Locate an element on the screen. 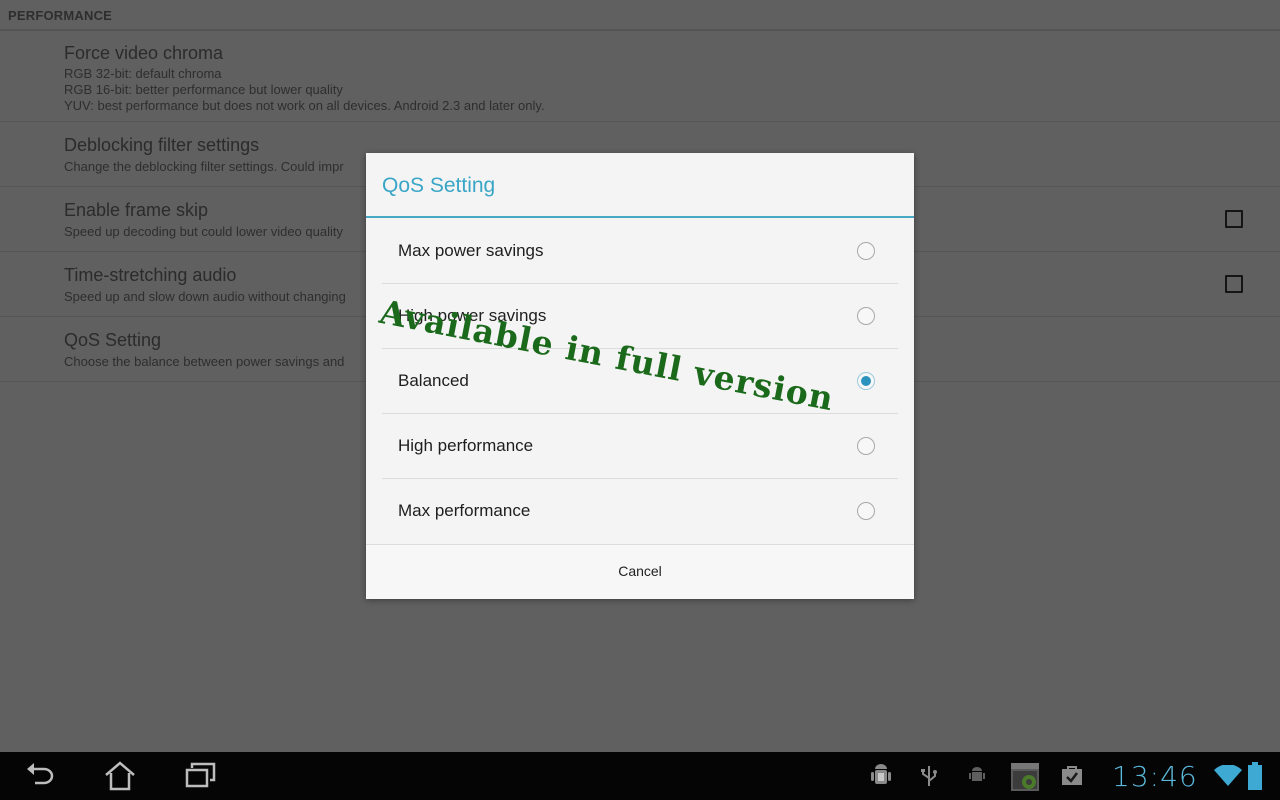  navigation-bar: 13:46 is located at coordinates (640, 776).